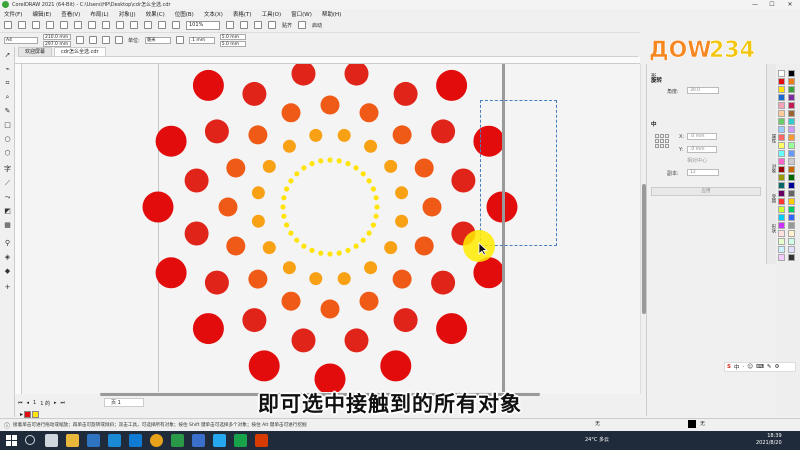 This screenshot has width=800, height=450. Describe the element at coordinates (213, 14) in the screenshot. I see `menu-text: 文本(X)` at that location.